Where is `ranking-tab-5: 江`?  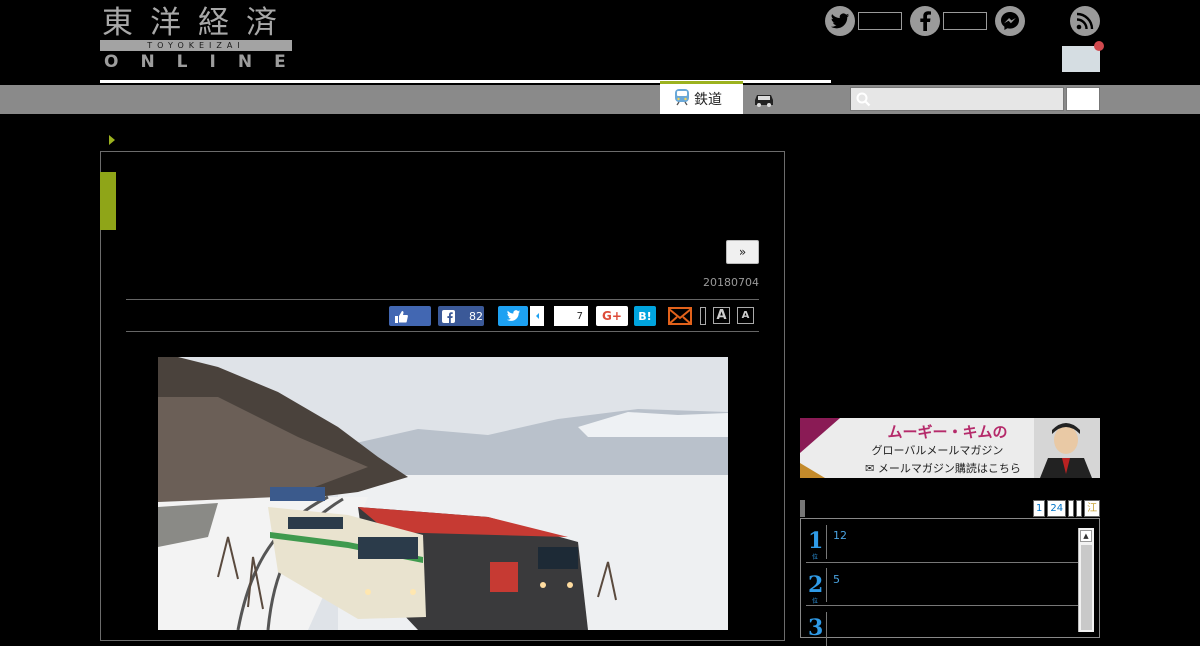
ranking-tab-5: 江 is located at coordinates (1092, 508).